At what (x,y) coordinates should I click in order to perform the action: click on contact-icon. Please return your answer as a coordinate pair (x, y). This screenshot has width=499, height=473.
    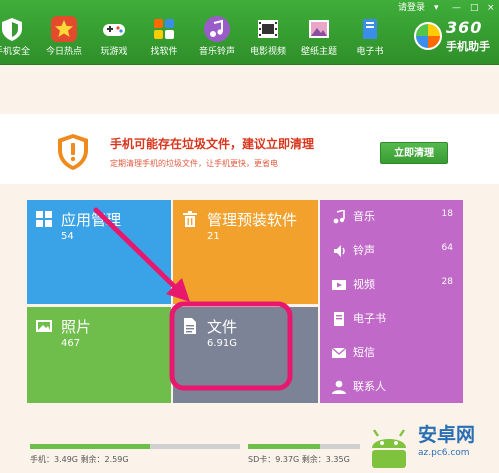
    Looking at the image, I should click on (339, 386).